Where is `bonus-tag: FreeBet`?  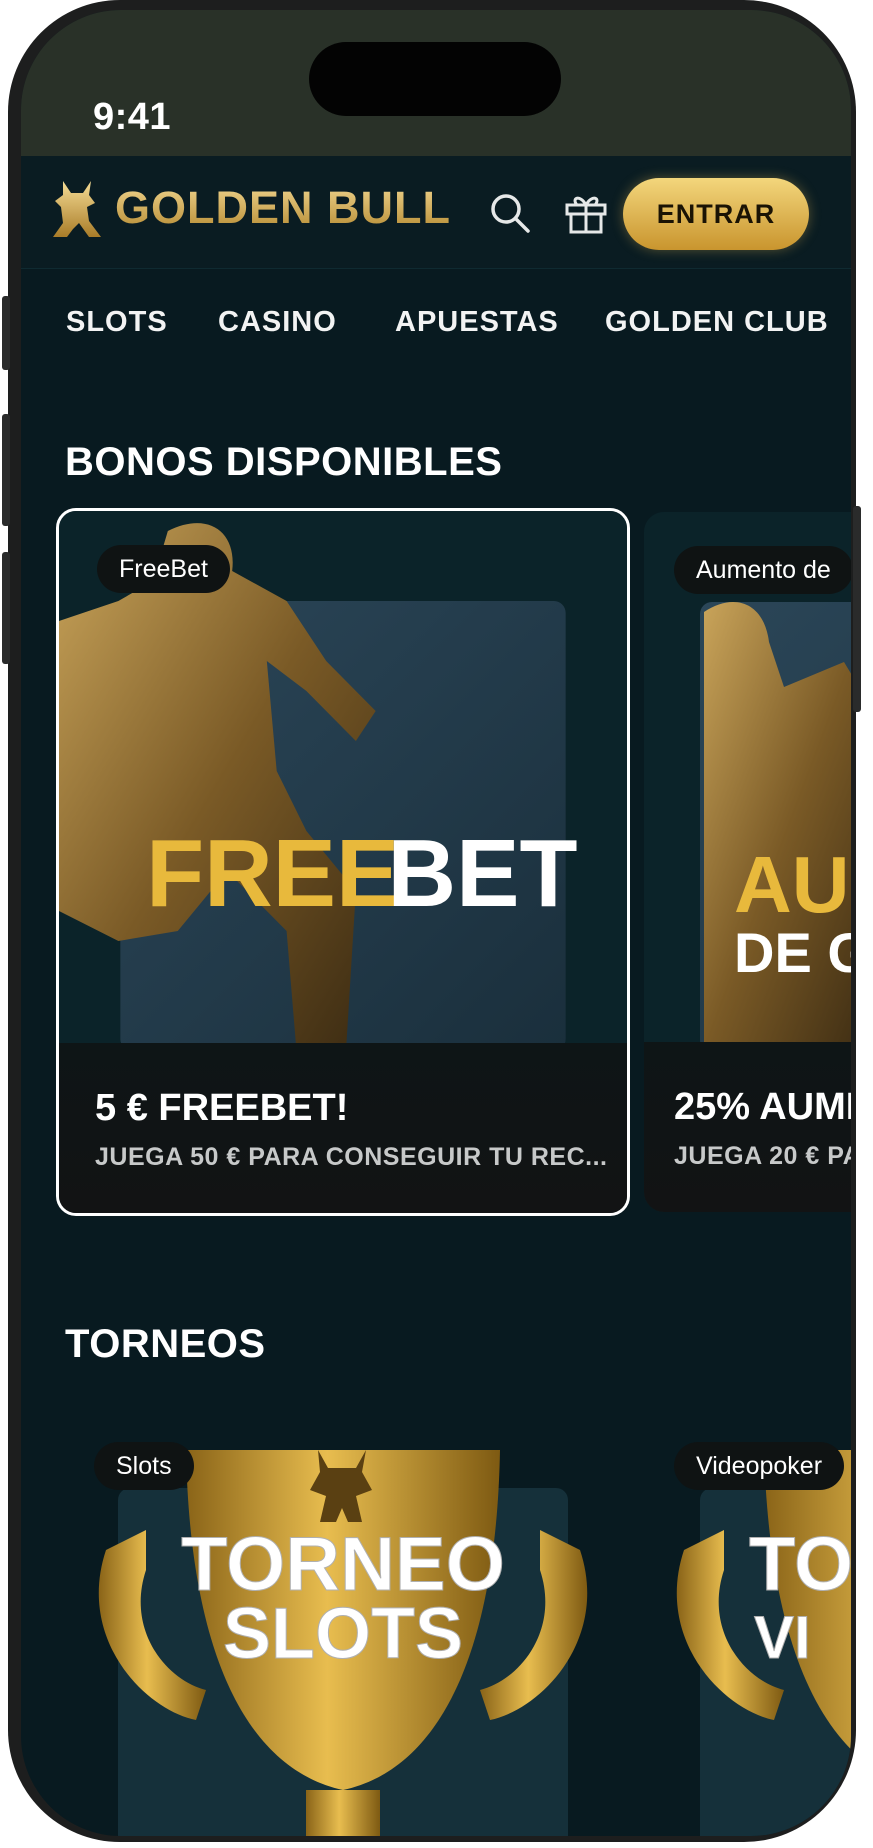
bonus-tag: FreeBet is located at coordinates (163, 569).